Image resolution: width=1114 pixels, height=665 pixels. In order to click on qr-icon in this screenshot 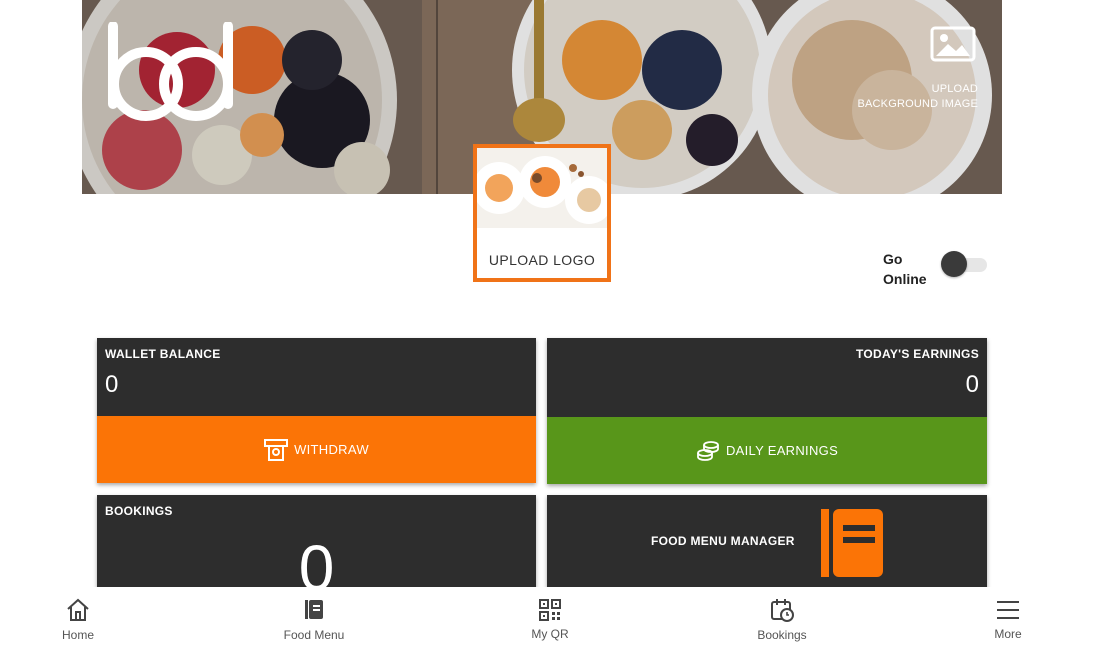, I will do `click(550, 610)`.